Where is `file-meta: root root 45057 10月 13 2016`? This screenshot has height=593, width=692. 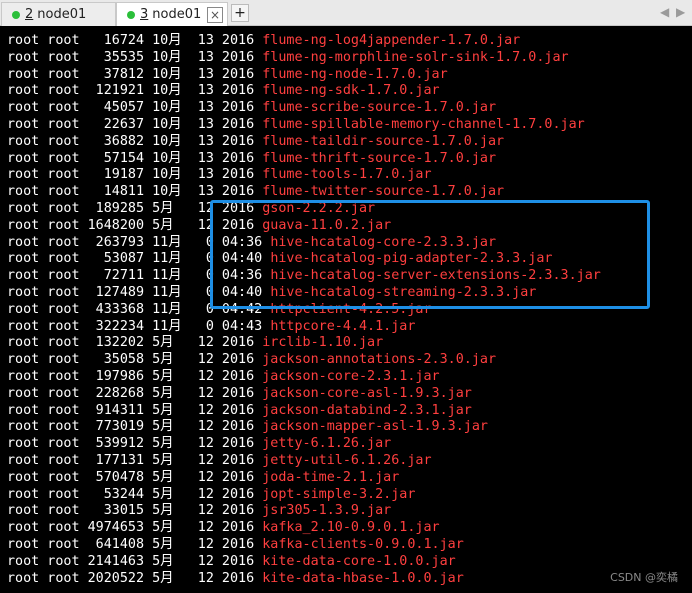 file-meta: root root 45057 10月 13 2016 is located at coordinates (135, 108).